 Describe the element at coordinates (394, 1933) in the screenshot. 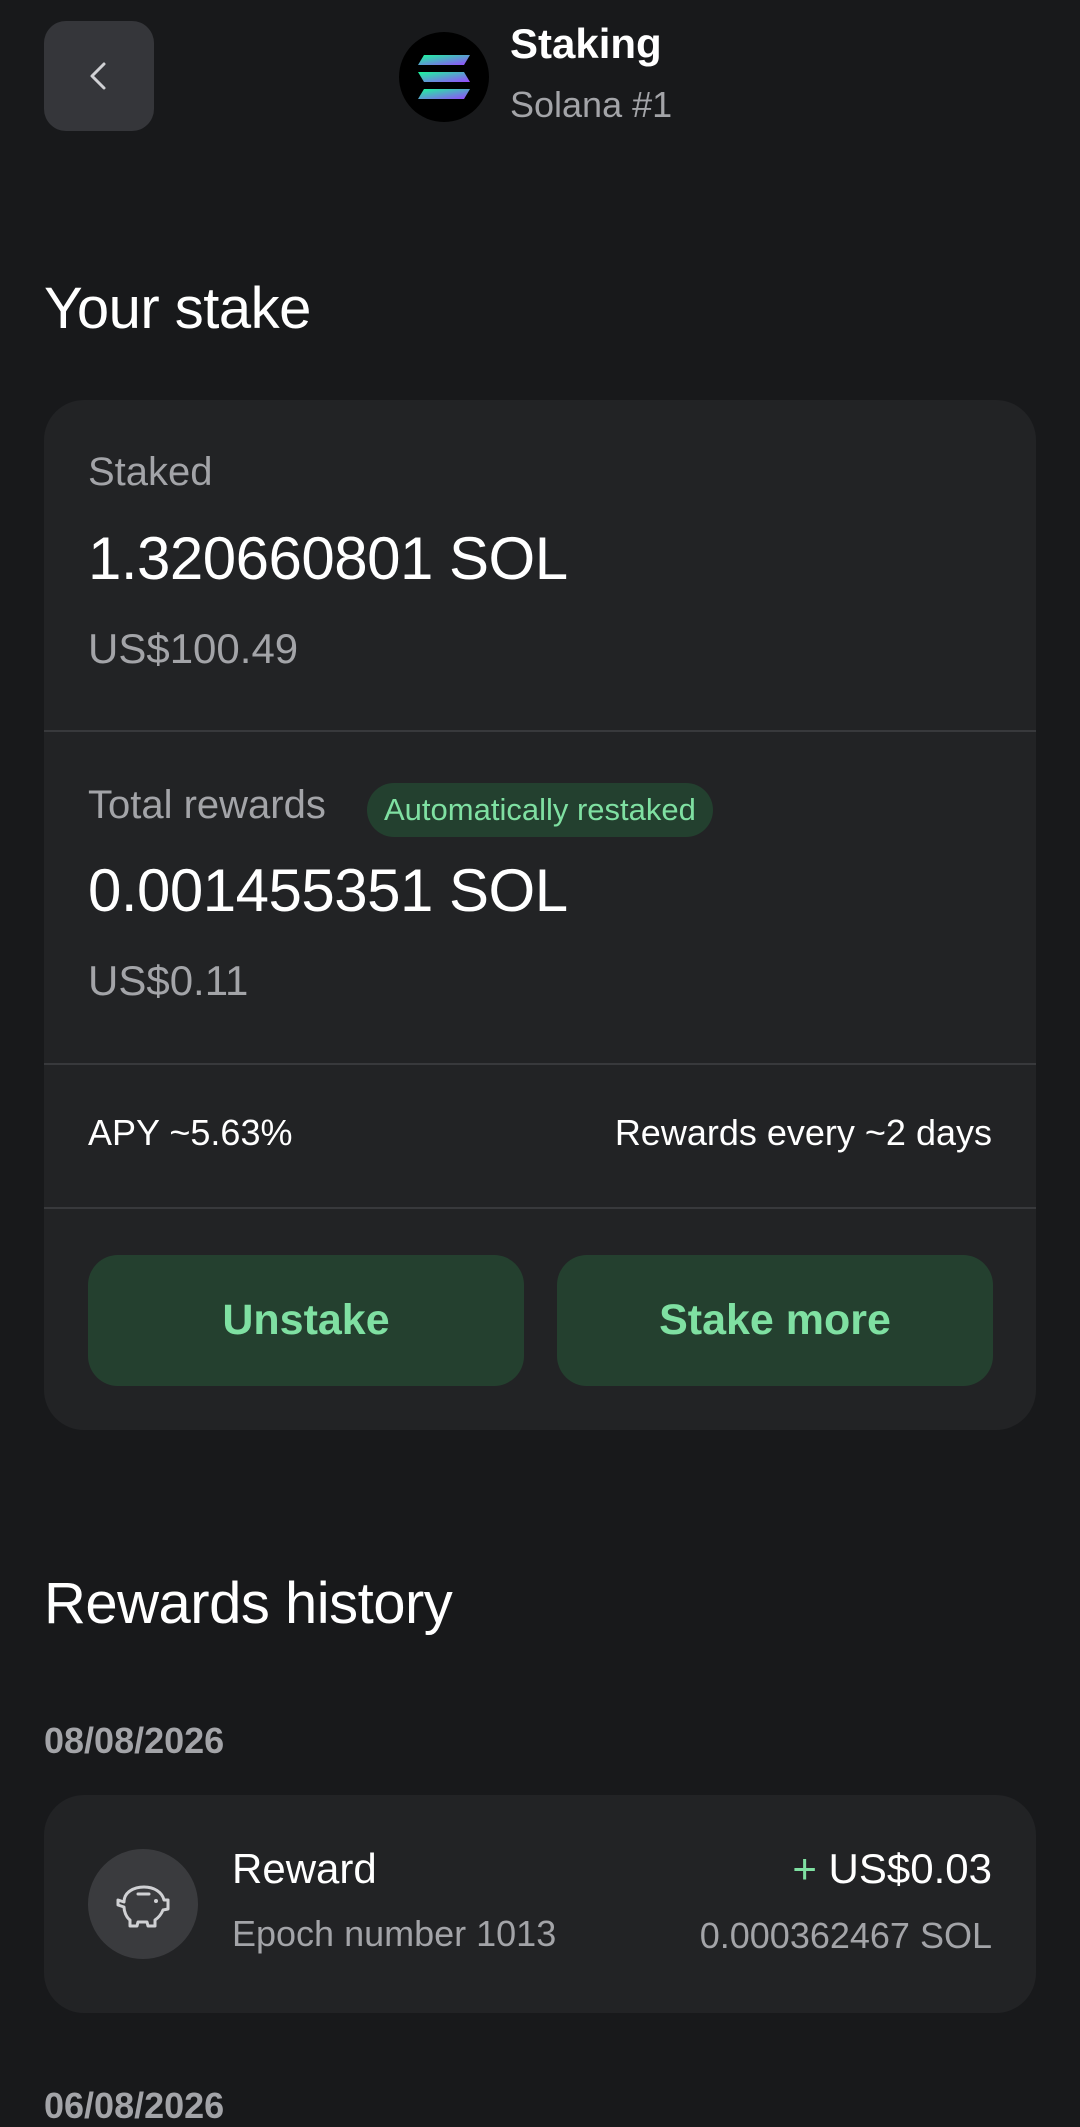

I see `reward-epoch: Epoch number 1013` at that location.